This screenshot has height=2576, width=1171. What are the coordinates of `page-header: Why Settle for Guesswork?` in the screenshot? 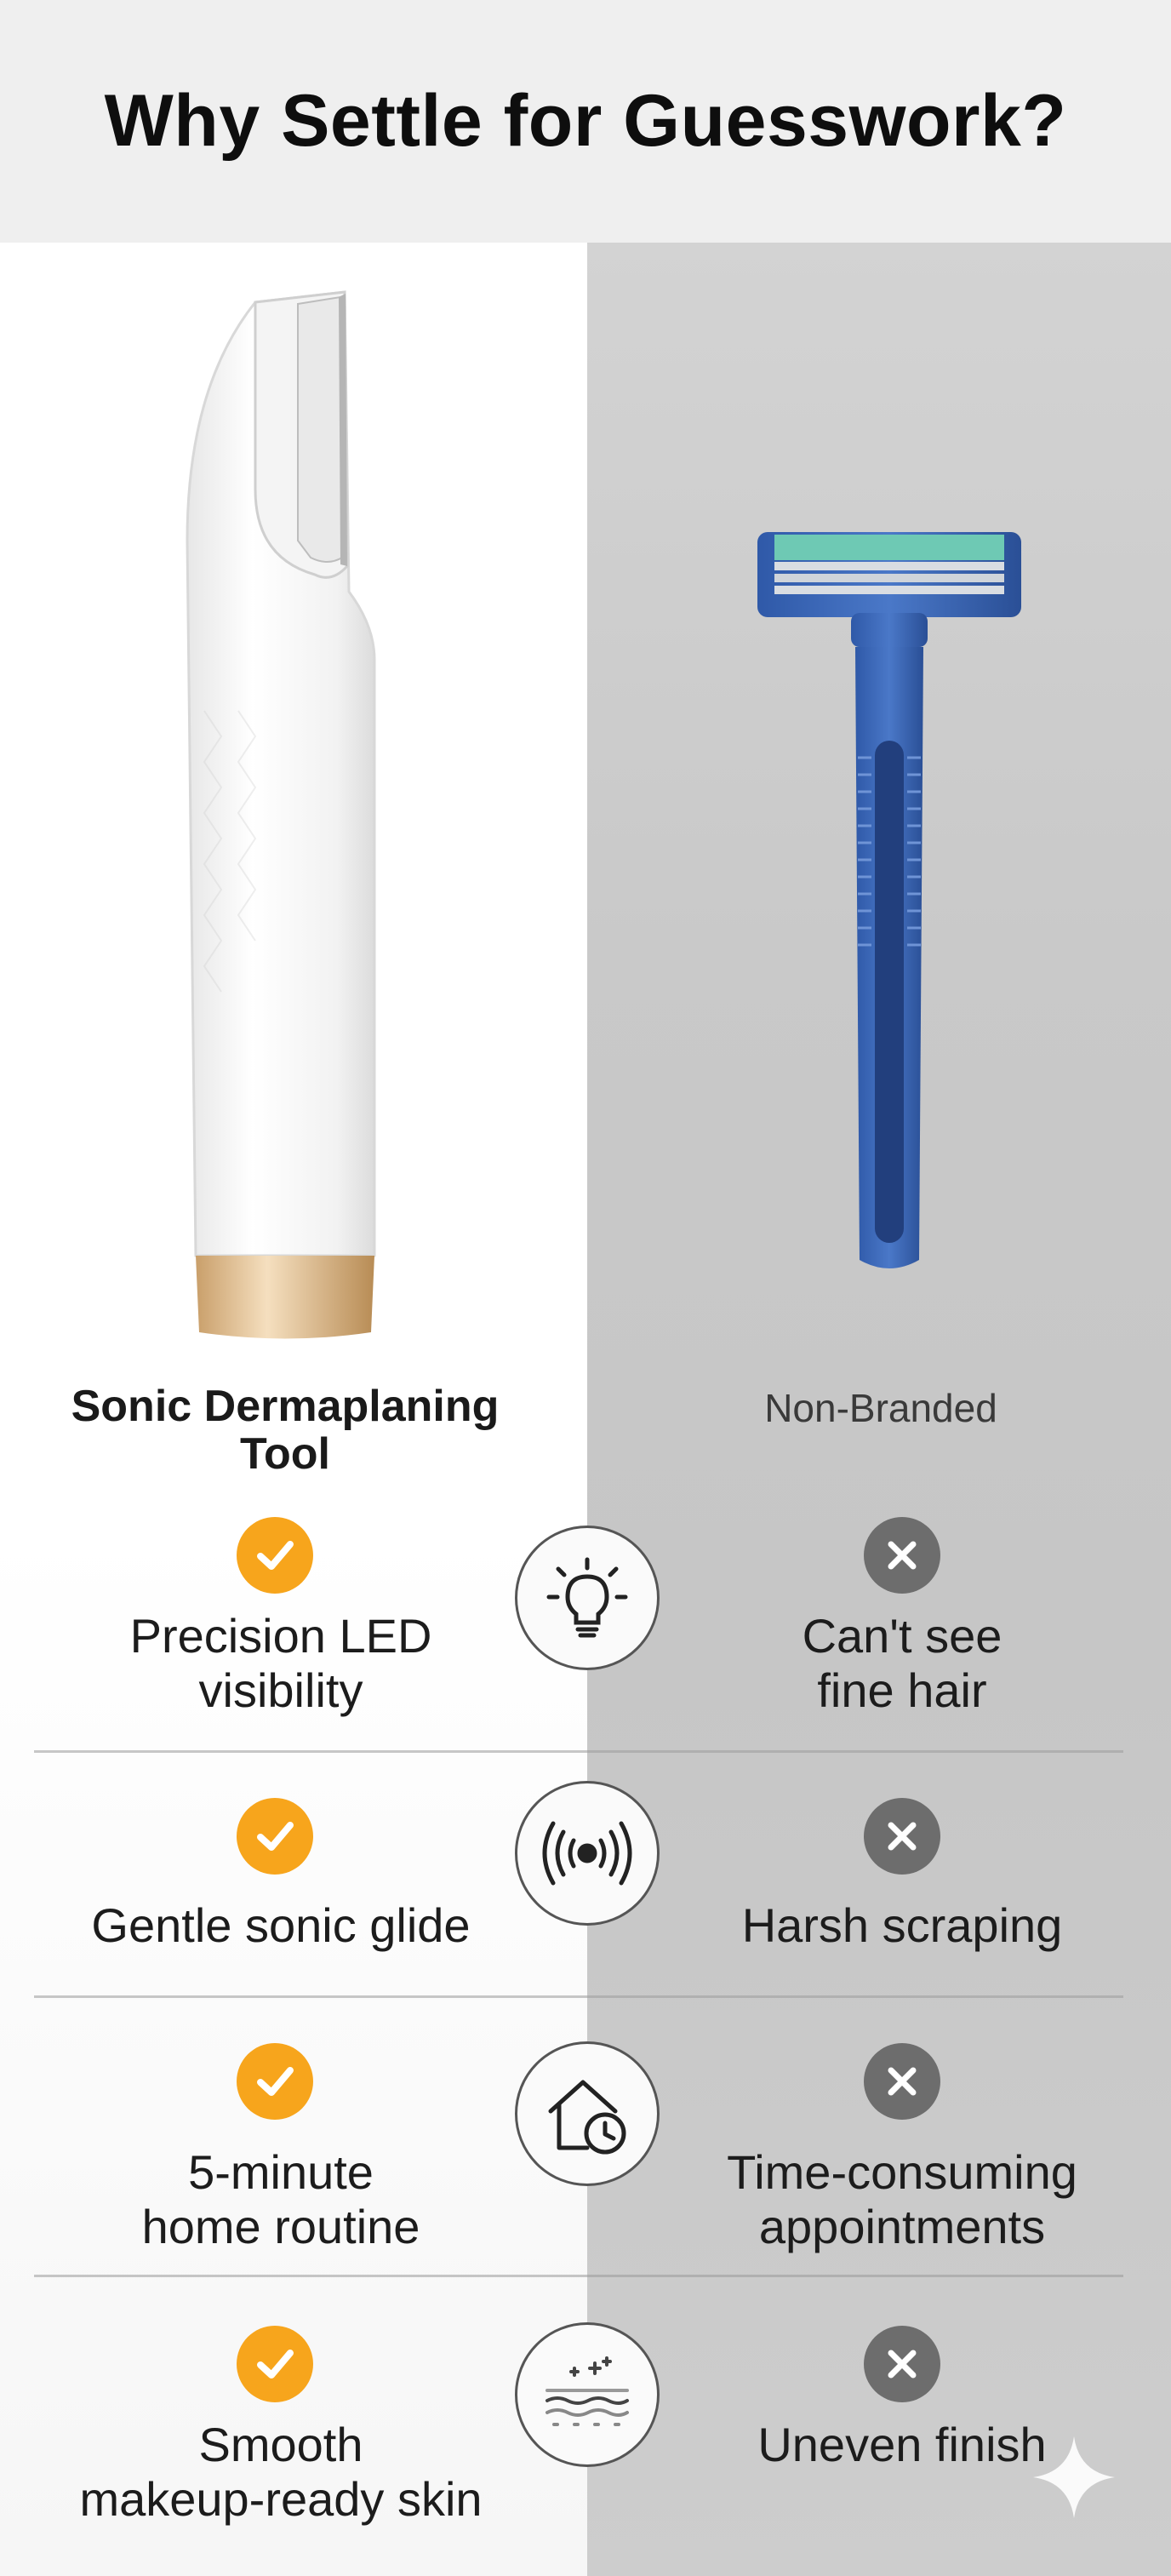 It's located at (585, 121).